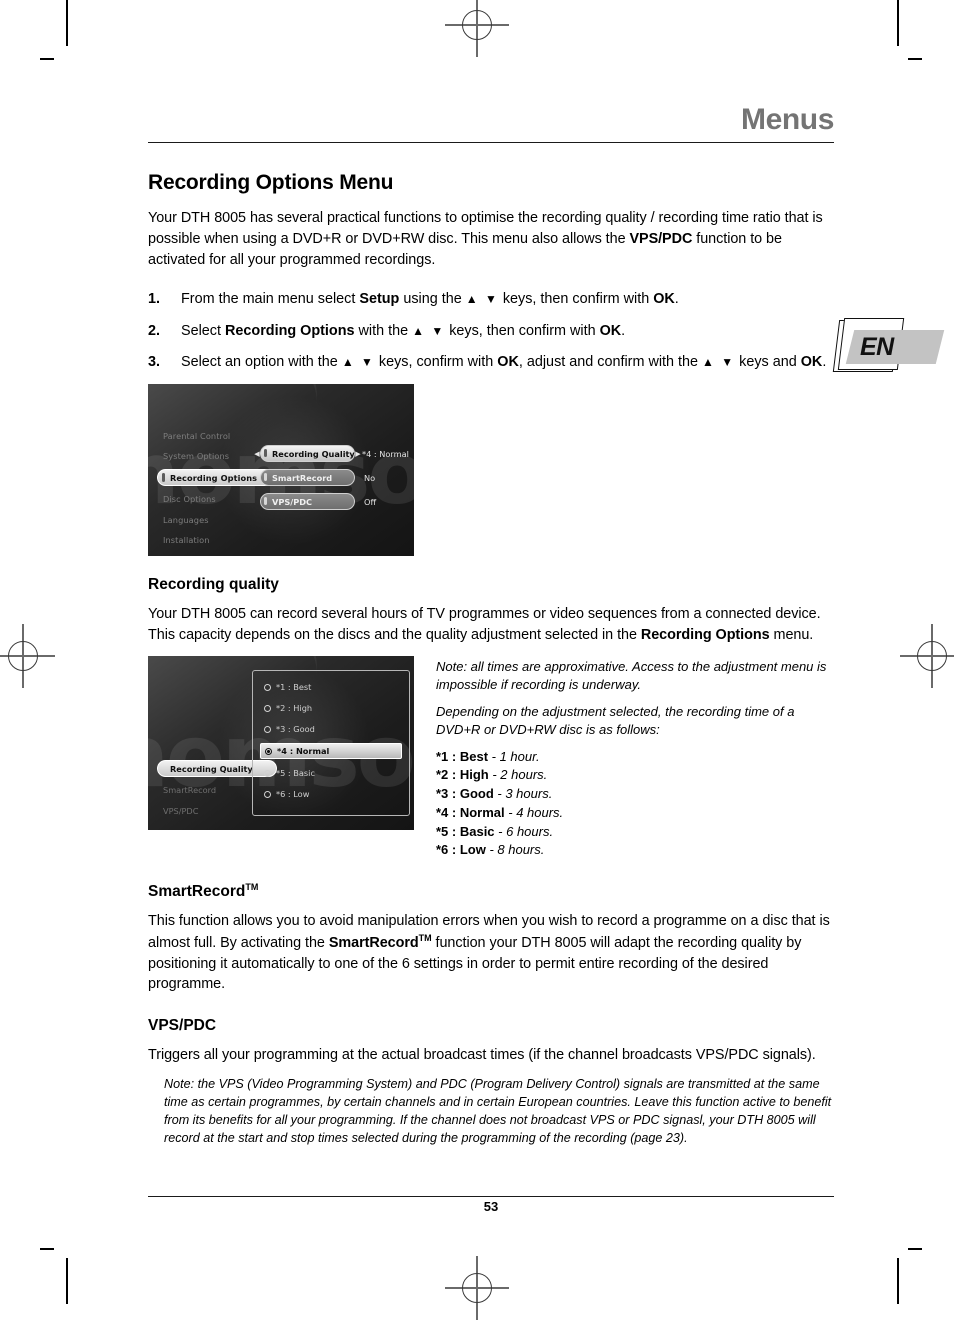 This screenshot has height=1320, width=954. I want to click on recording-time-setting: *2 : High, so click(462, 775).